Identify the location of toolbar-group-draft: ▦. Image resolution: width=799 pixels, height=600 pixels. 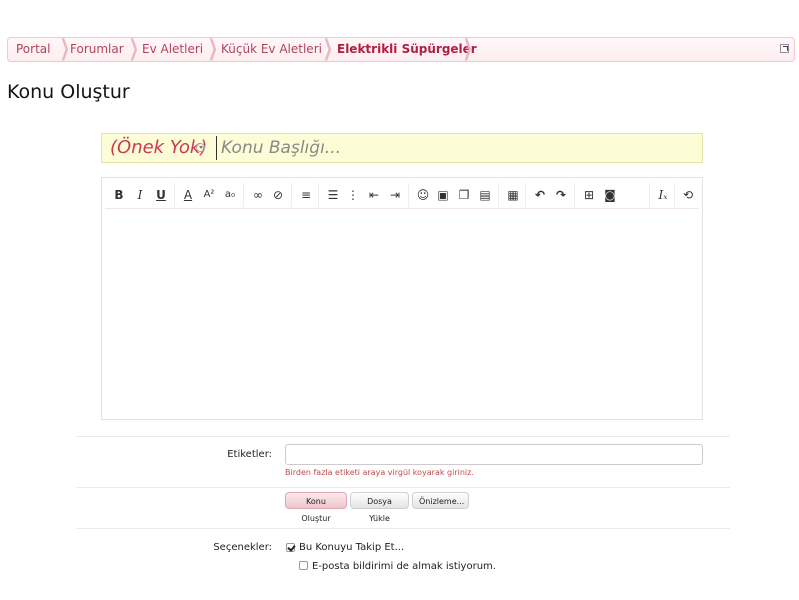
(513, 195).